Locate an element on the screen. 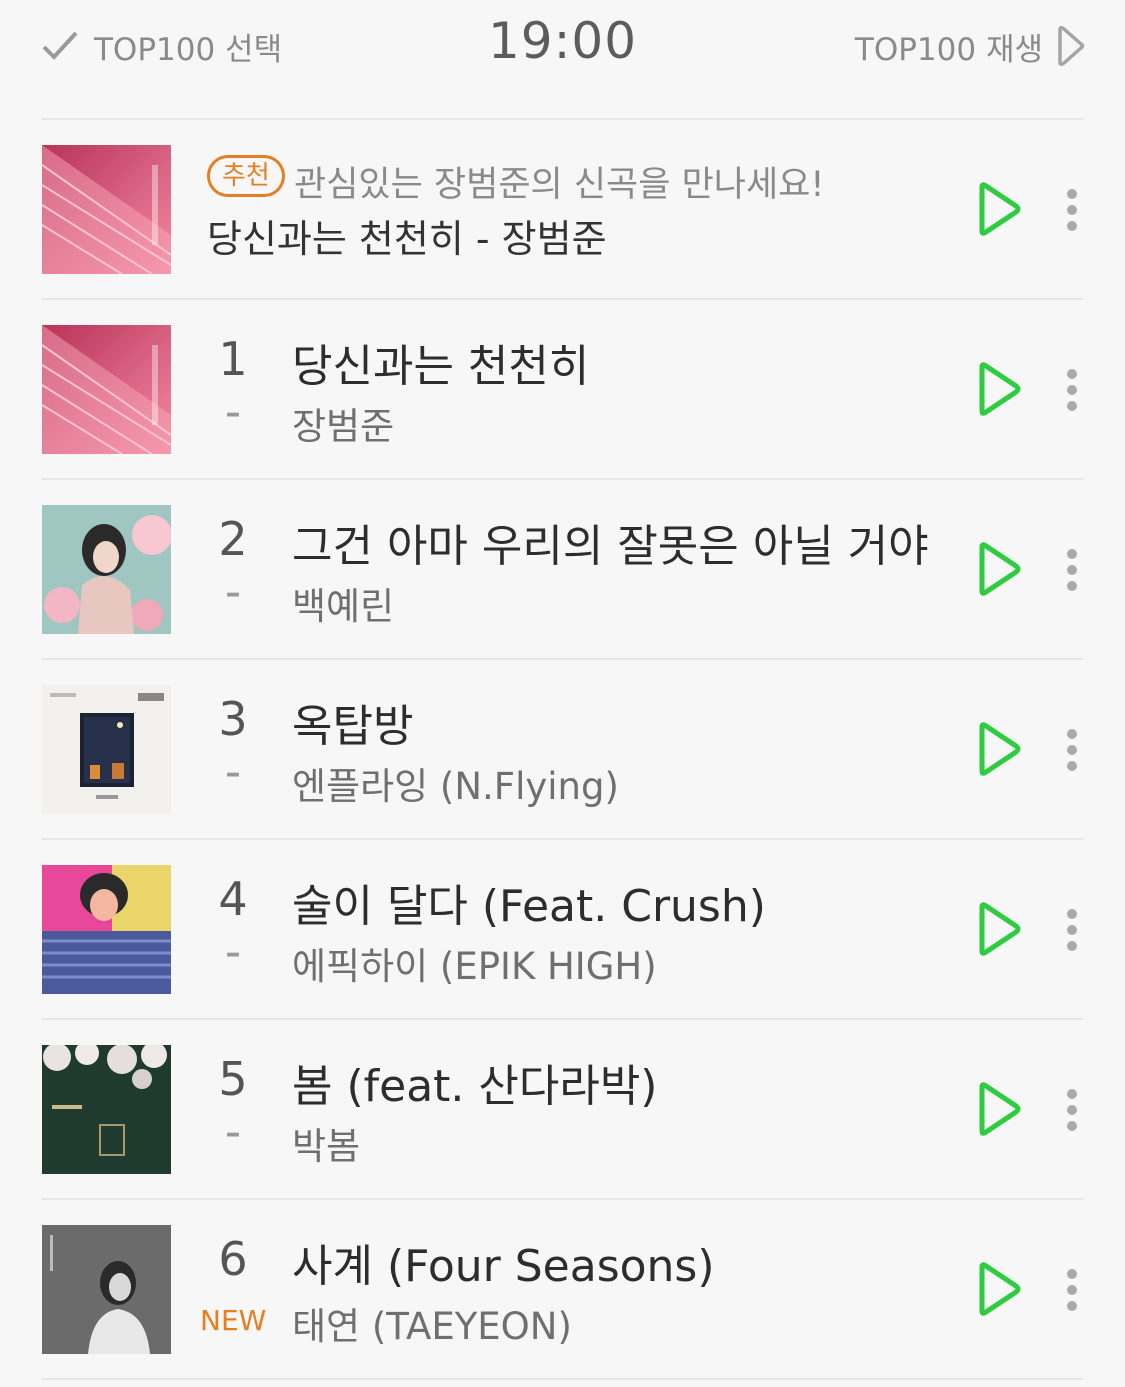 The image size is (1125, 1387). rank-number: 1 is located at coordinates (233, 359).